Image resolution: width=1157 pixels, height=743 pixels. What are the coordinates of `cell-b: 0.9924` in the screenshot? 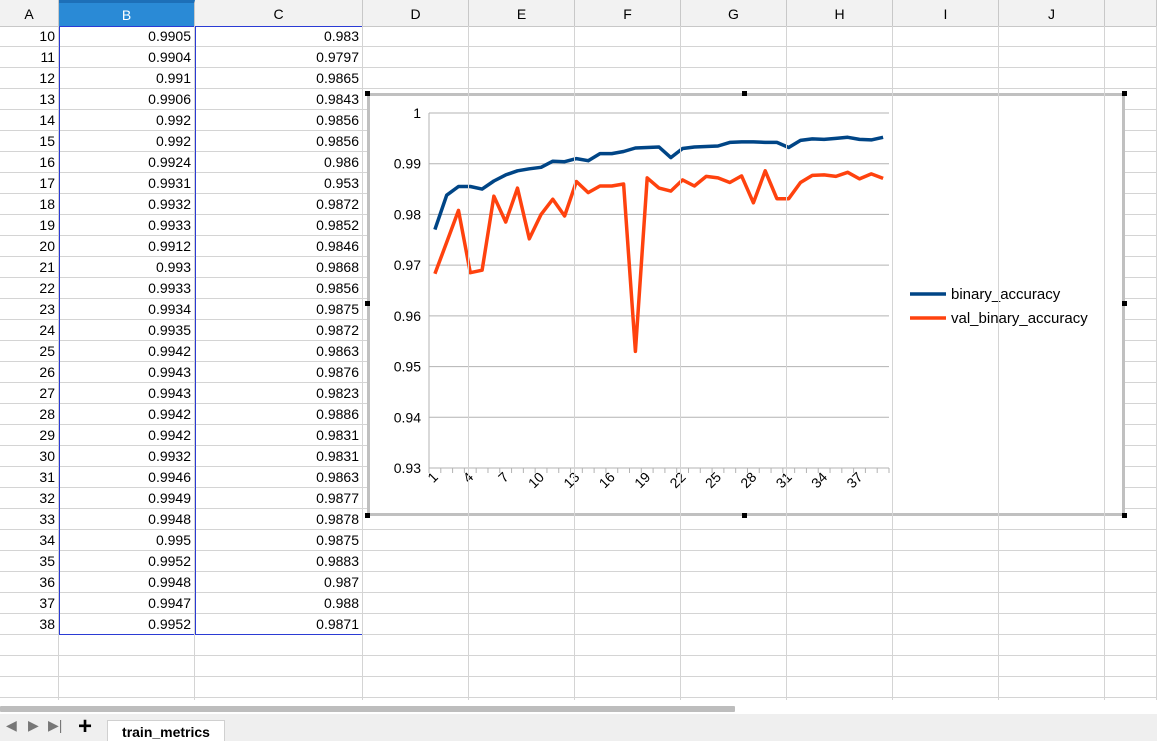 It's located at (127, 162).